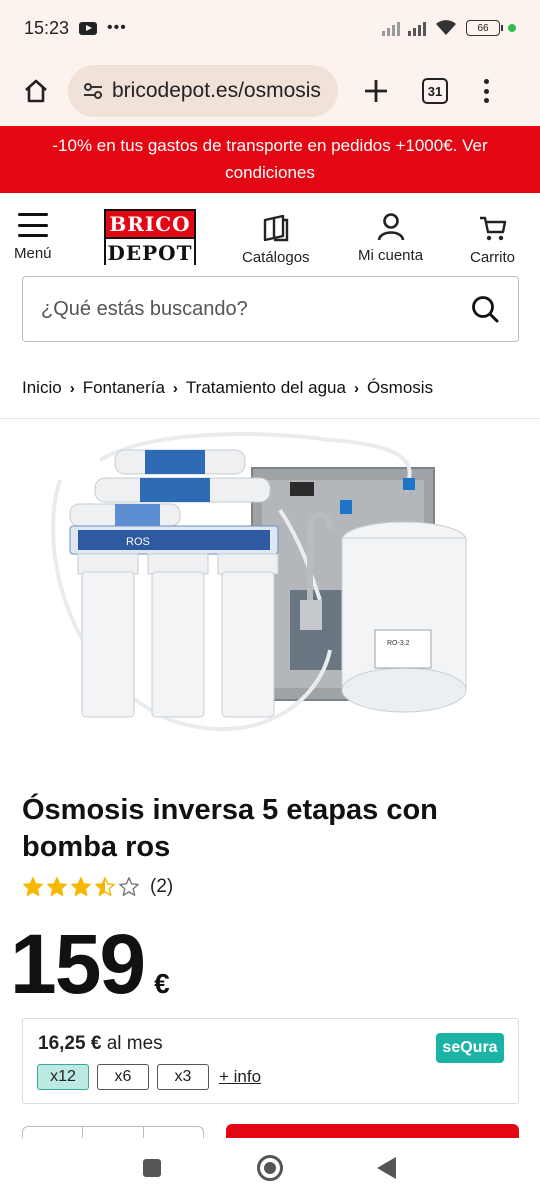  What do you see at coordinates (42, 388) in the screenshot?
I see `breadcrumb-home: Inicio` at bounding box center [42, 388].